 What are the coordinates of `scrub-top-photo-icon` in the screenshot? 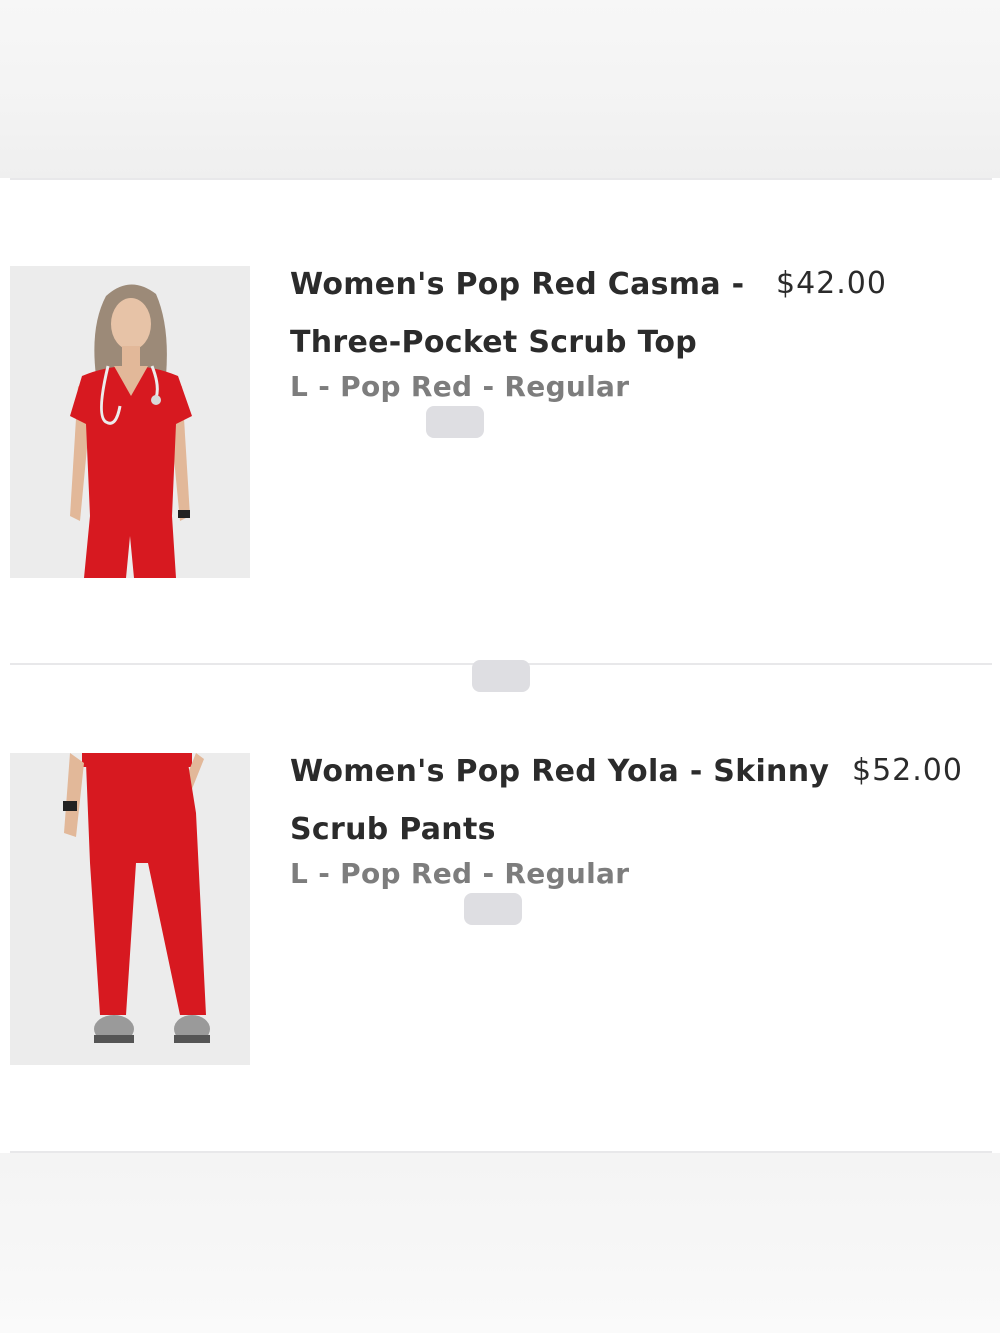 It's located at (130, 422).